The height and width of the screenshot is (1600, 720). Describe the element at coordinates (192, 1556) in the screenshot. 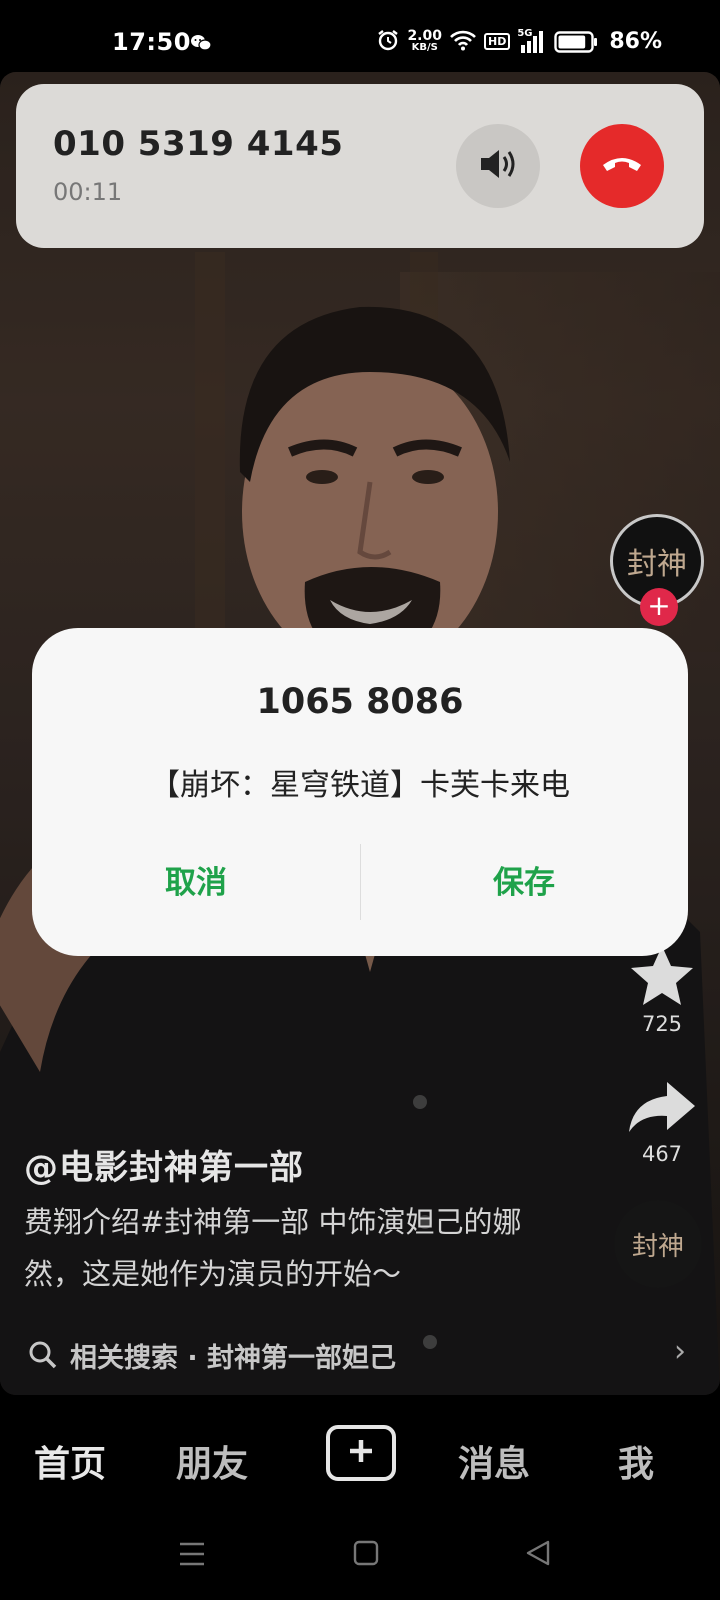

I see `menu-icon` at that location.